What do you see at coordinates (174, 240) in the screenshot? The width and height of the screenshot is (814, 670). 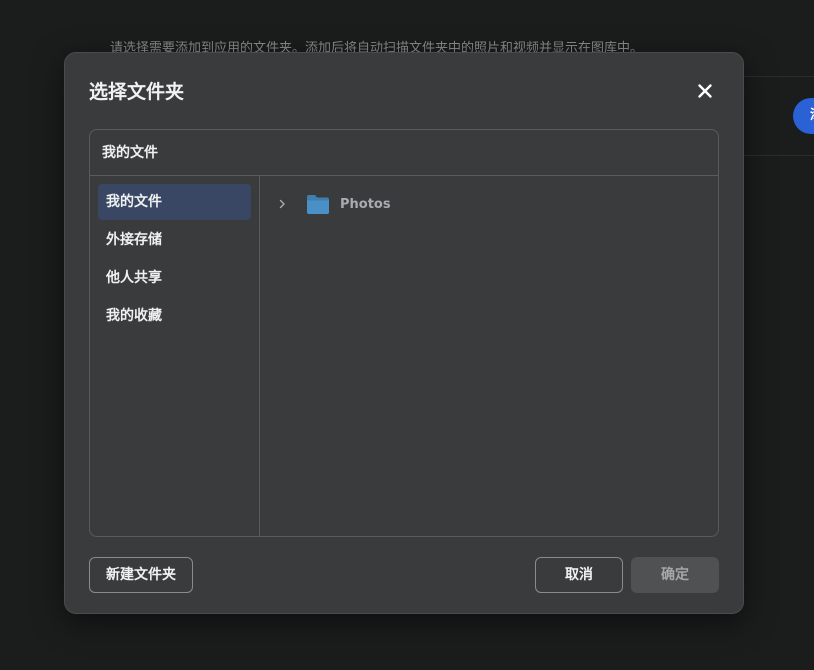 I see `sidebar-item-external-storage: 外接存储` at bounding box center [174, 240].